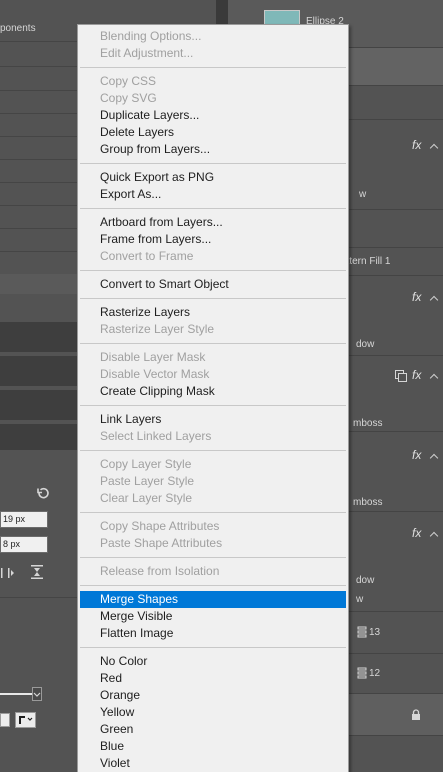 Image resolution: width=443 pixels, height=772 pixels. I want to click on height-field-value: 8 px, so click(12, 544).